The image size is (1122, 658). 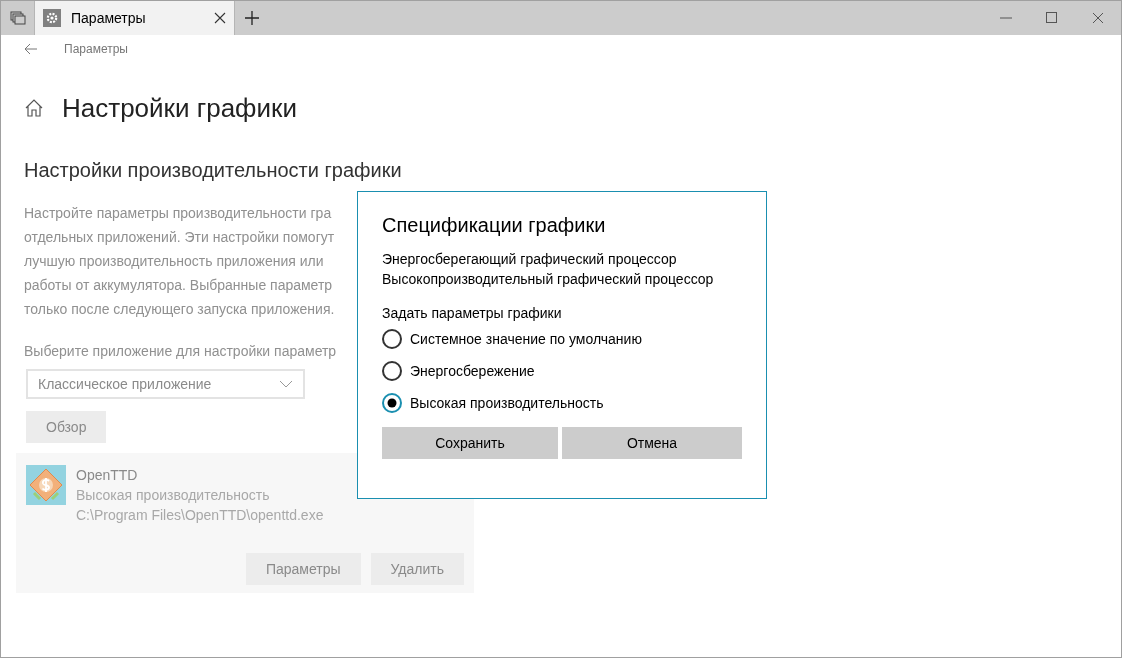 I want to click on app-name: OpenTTD, so click(x=107, y=475).